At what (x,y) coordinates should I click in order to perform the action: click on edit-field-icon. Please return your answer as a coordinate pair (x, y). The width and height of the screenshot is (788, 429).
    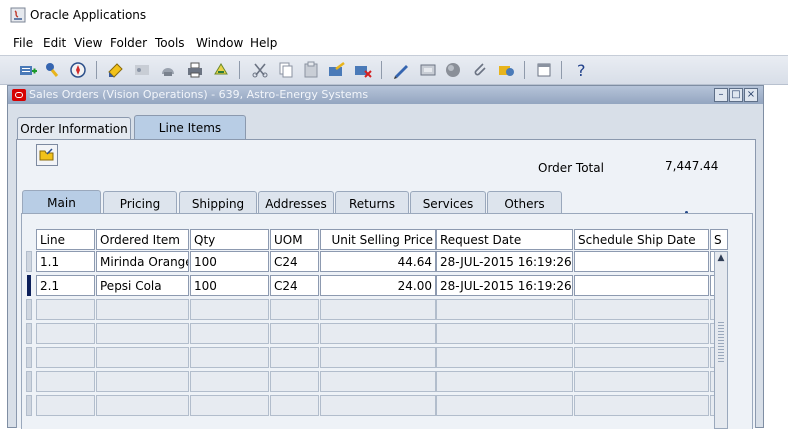
    Looking at the image, I should click on (402, 70).